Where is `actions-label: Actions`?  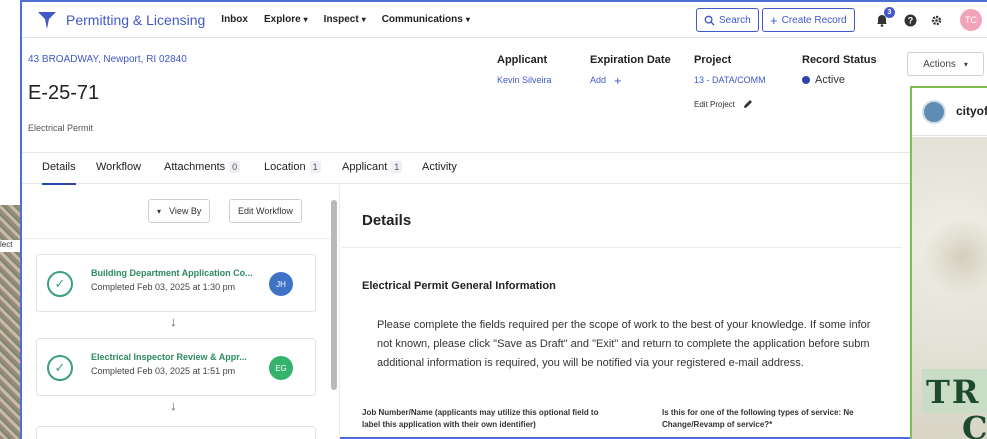
actions-label: Actions is located at coordinates (939, 64).